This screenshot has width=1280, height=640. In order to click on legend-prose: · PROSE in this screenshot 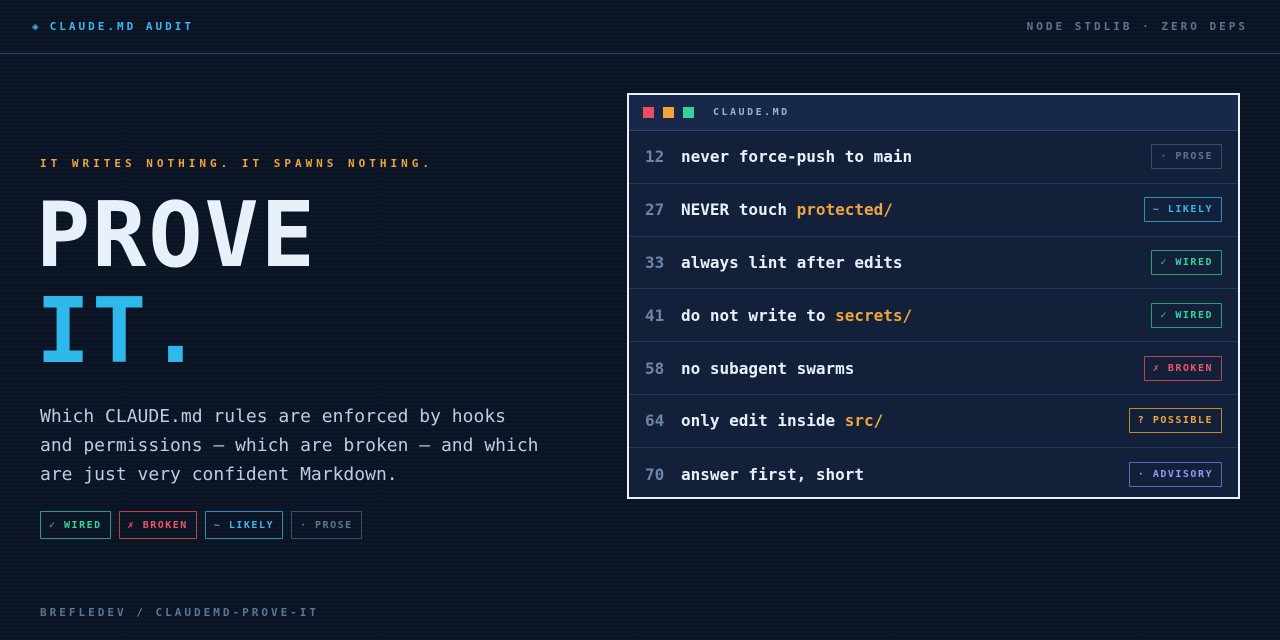, I will do `click(326, 525)`.